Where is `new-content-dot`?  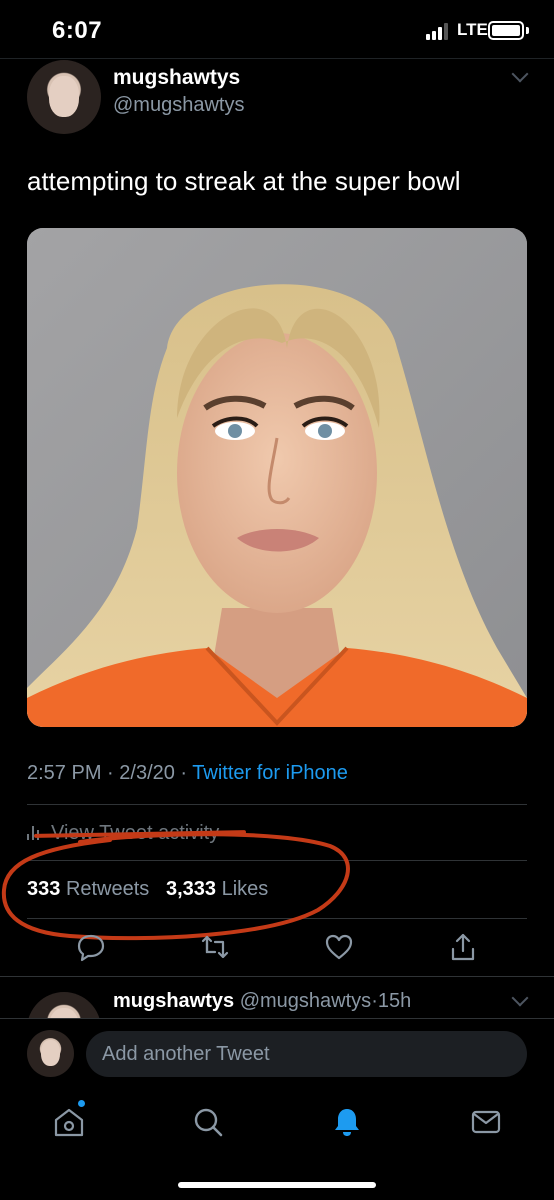
new-content-dot is located at coordinates (81, 1103).